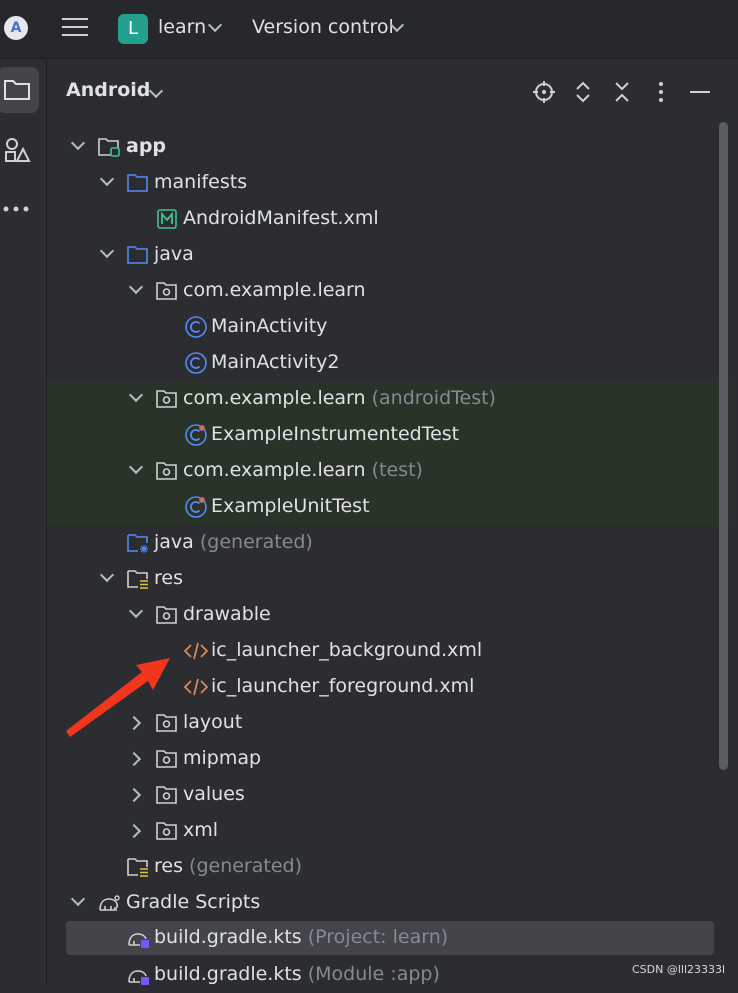  Describe the element at coordinates (75, 27) in the screenshot. I see `main-menu-icon` at that location.